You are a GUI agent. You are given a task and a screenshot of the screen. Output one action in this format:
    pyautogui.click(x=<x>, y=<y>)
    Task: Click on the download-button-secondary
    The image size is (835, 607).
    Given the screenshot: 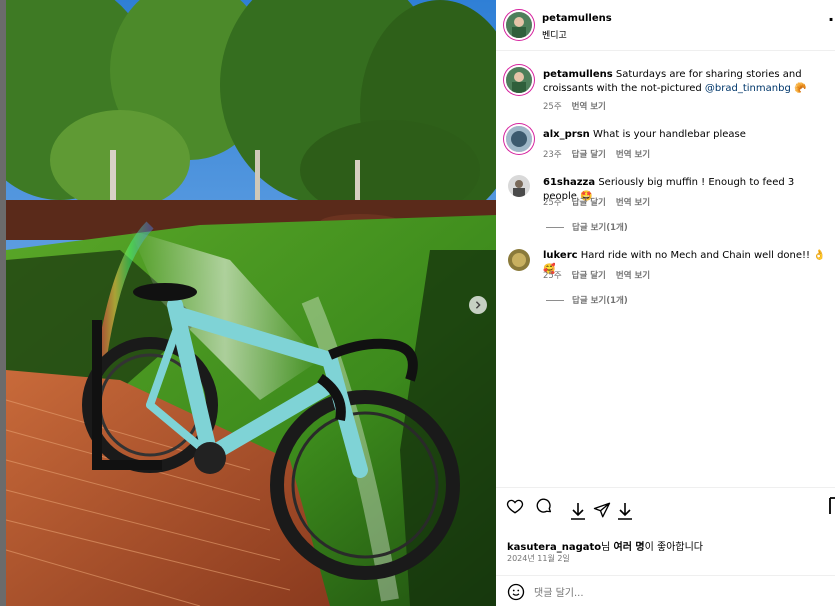 What is the action you would take?
    pyautogui.click(x=625, y=513)
    